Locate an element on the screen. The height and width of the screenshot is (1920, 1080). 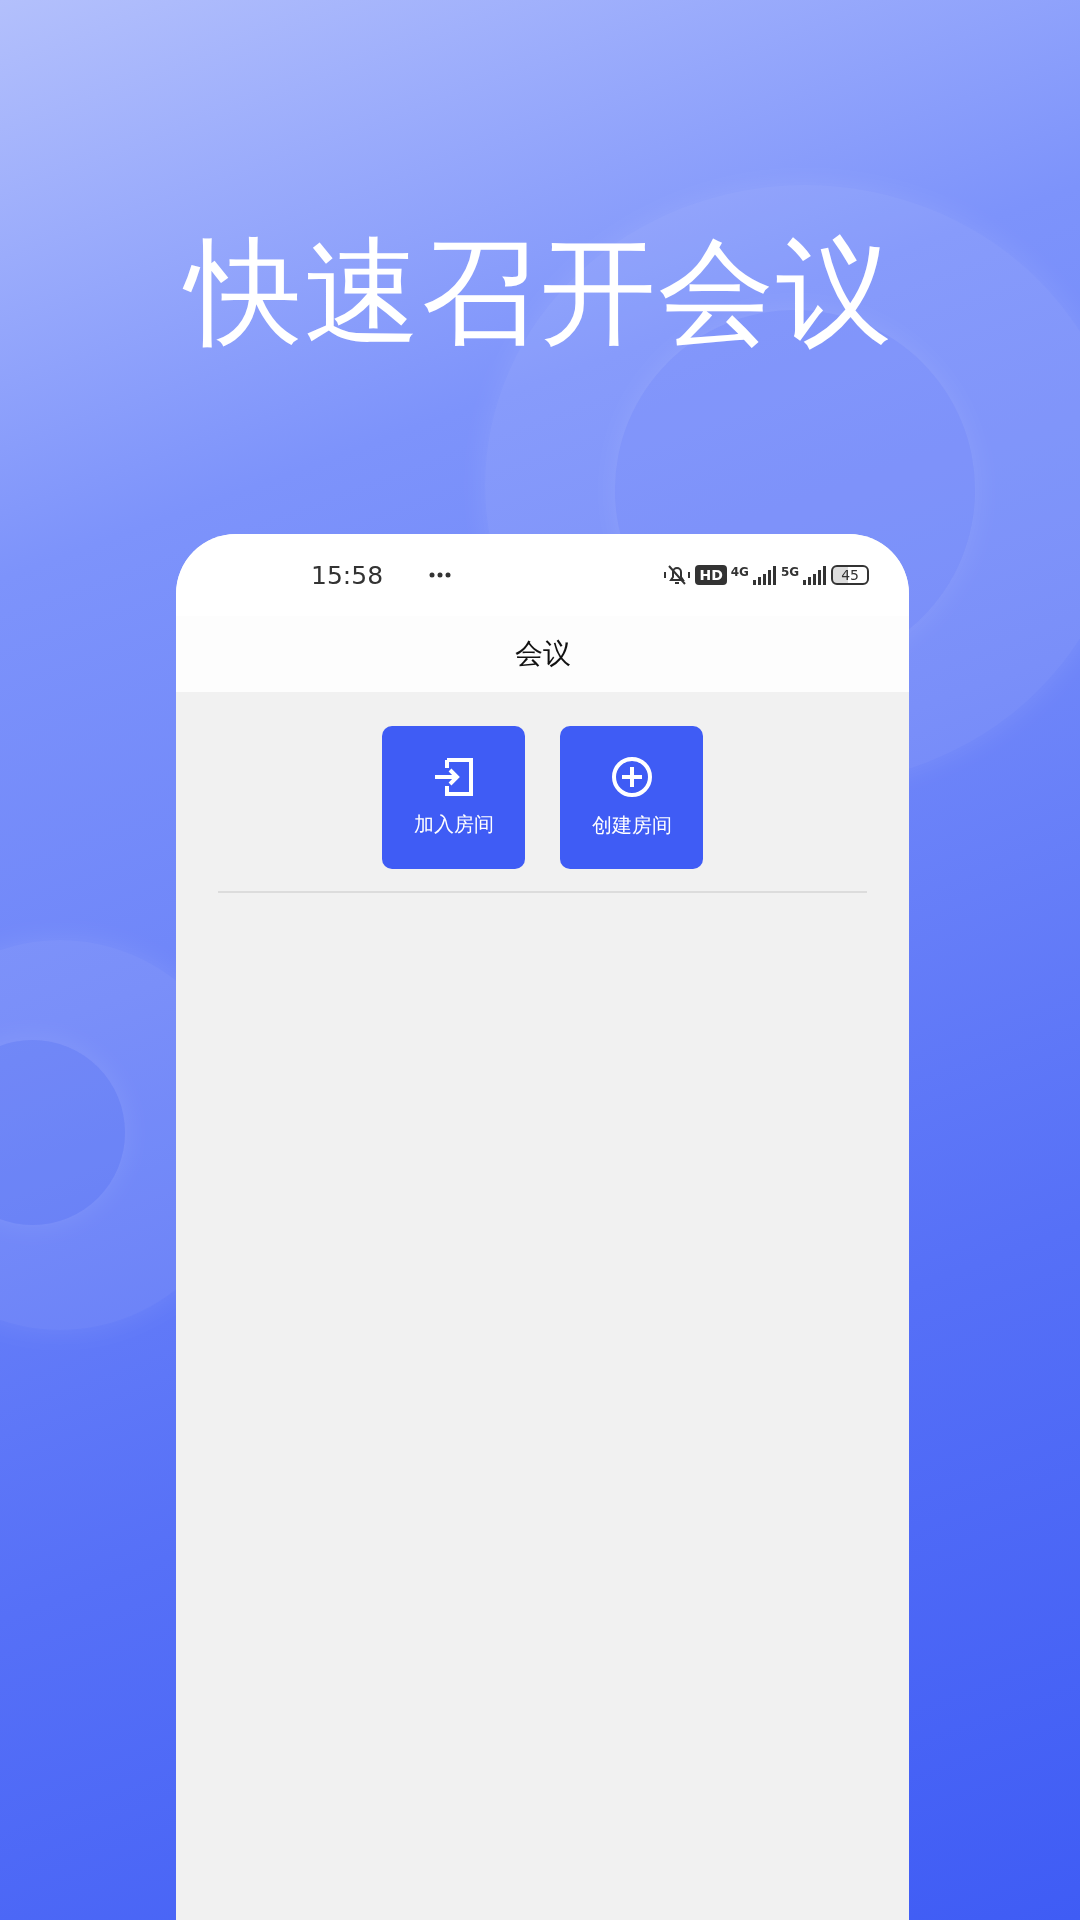
page-title: 会议 is located at coordinates (542, 654).